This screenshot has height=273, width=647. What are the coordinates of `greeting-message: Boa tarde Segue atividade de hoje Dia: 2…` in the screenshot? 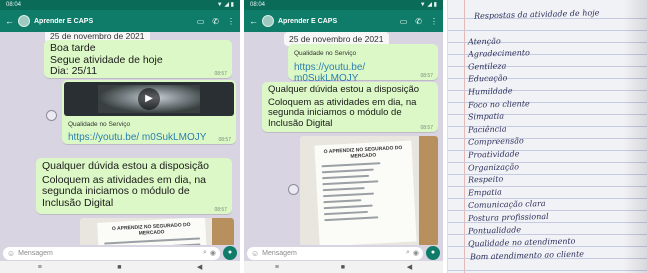 It's located at (138, 59).